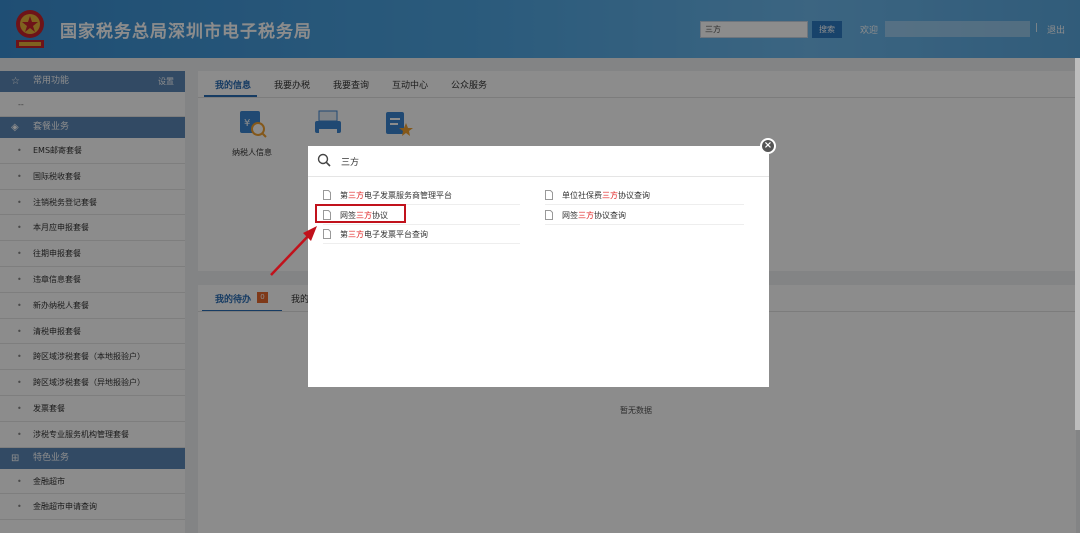  I want to click on search-result-item: 第三方电子发票服务商管理平台, so click(421, 195).